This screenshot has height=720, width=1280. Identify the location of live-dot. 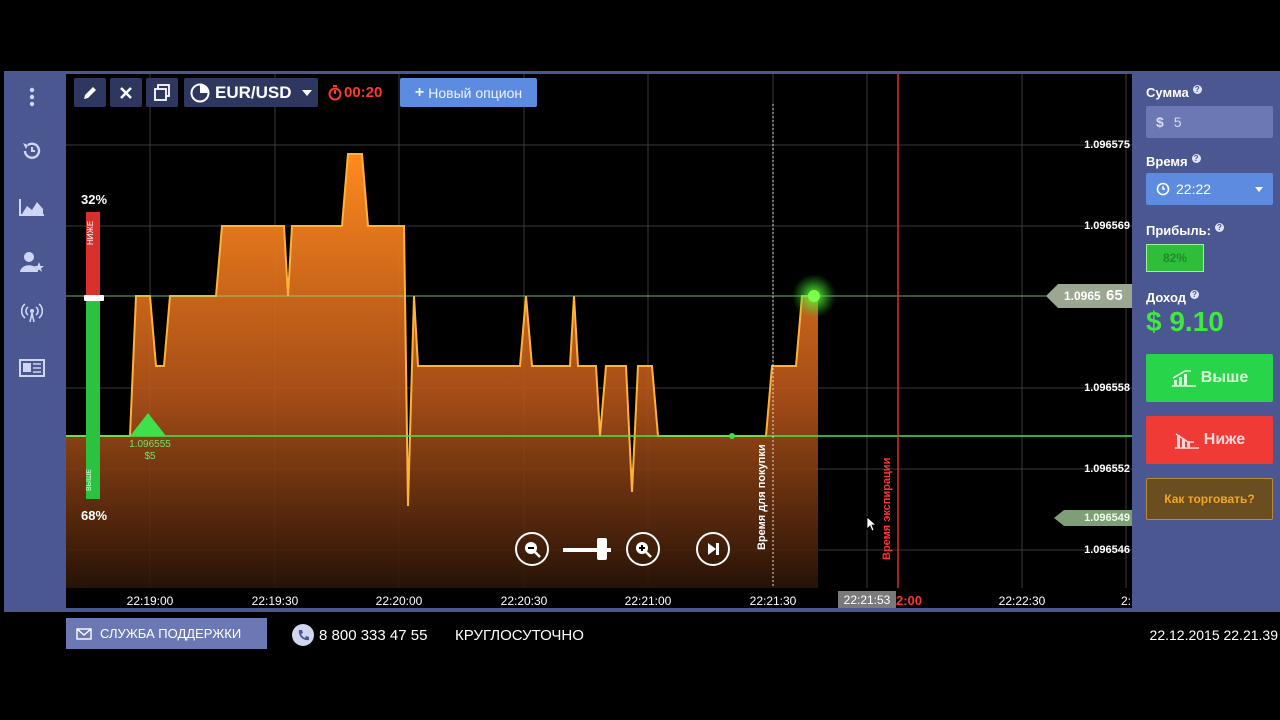
(732, 436).